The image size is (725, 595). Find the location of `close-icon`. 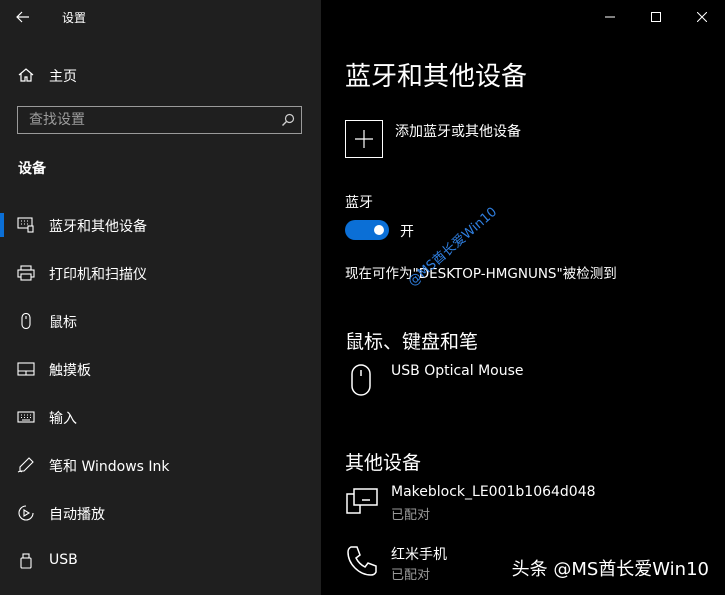

close-icon is located at coordinates (702, 17).